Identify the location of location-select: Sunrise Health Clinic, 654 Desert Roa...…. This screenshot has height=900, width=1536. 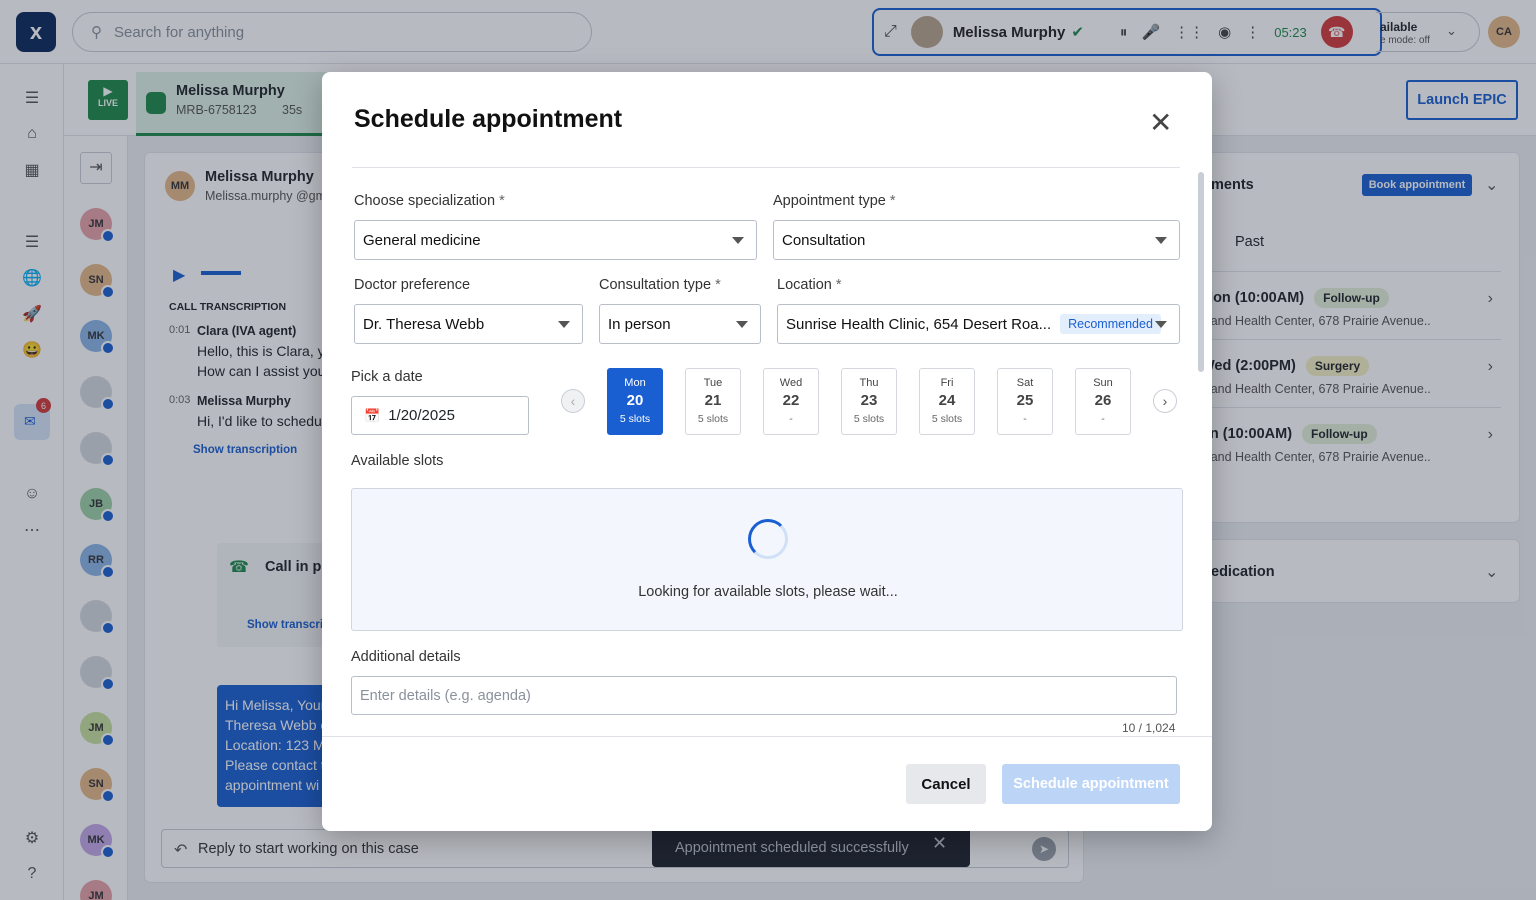
(978, 324).